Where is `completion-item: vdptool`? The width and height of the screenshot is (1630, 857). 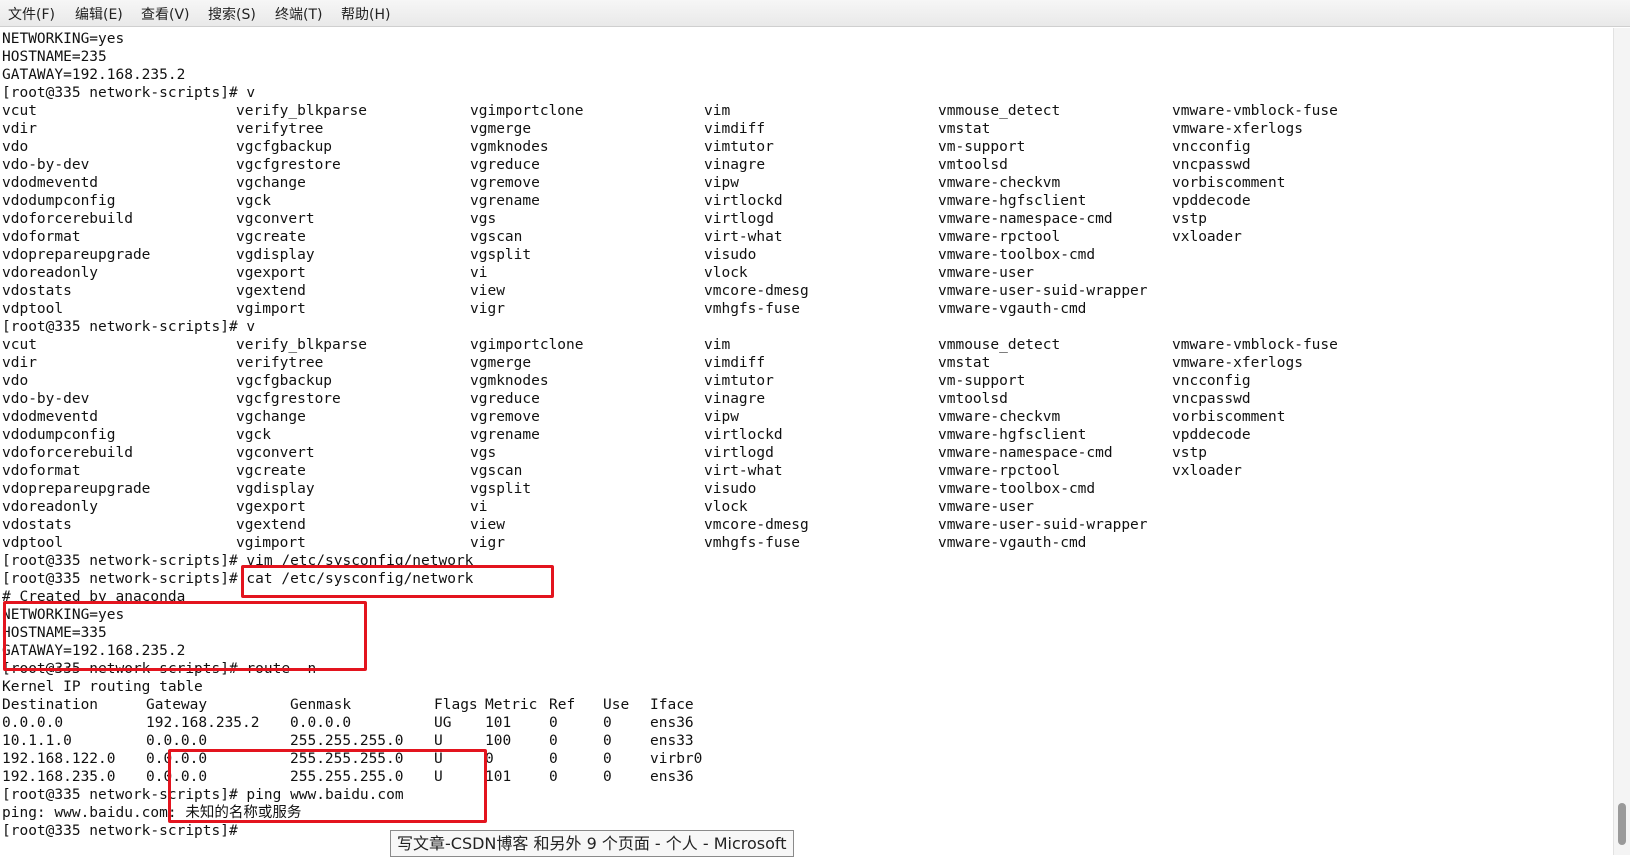
completion-item: vdptool is located at coordinates (33, 309).